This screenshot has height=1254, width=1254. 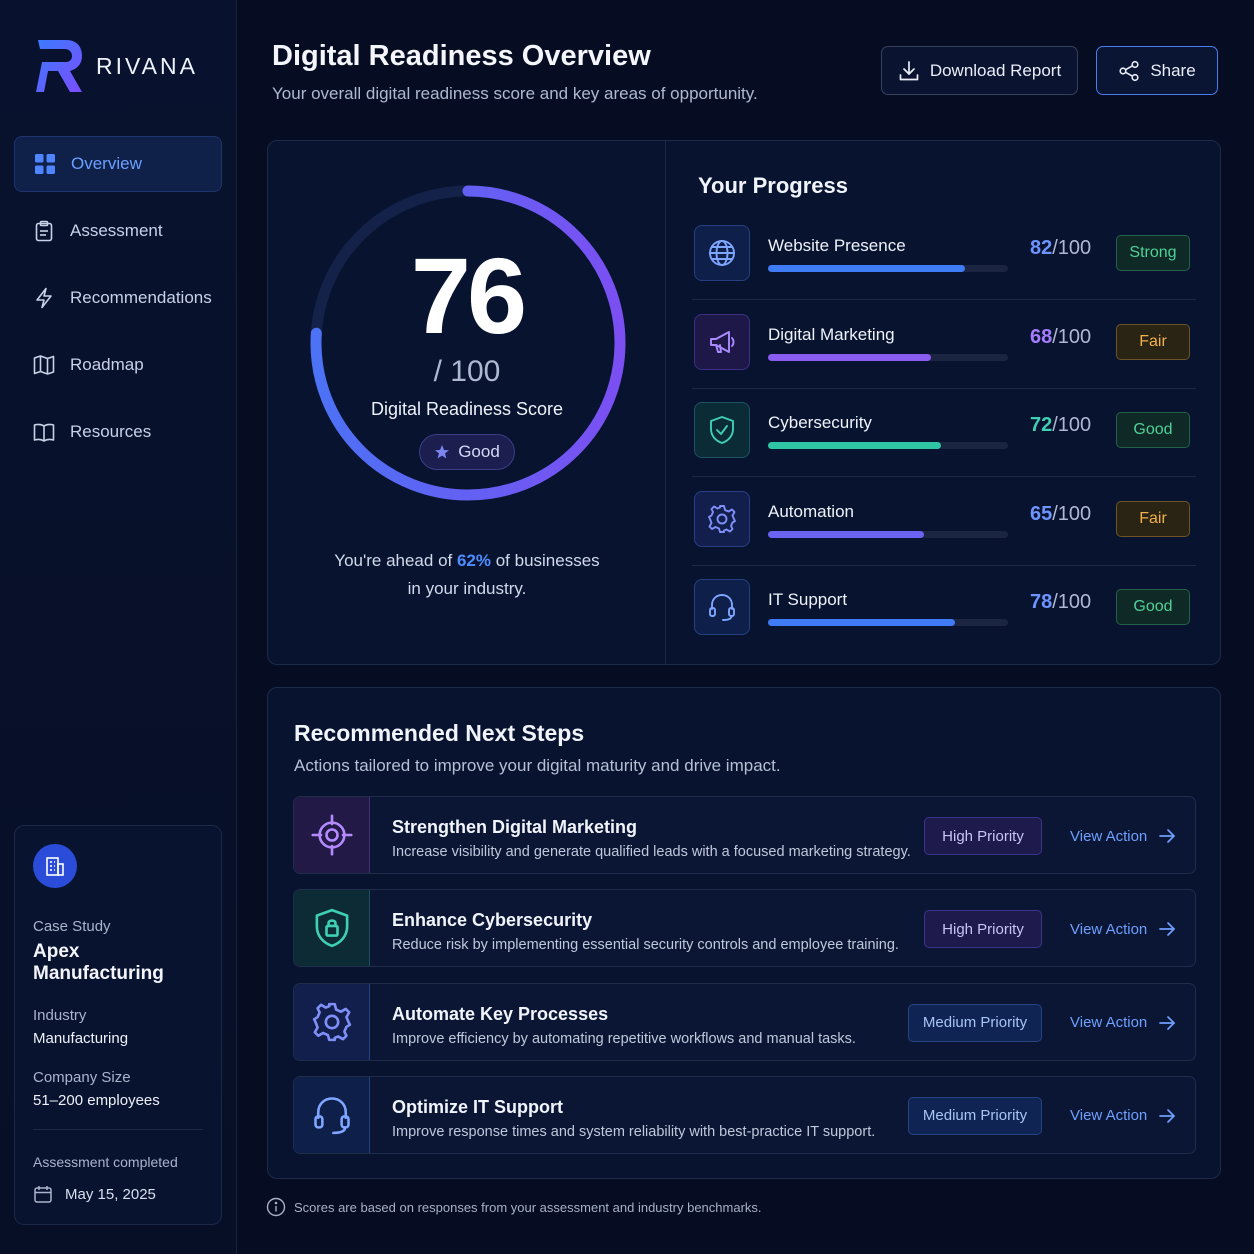 What do you see at coordinates (55, 866) in the screenshot?
I see `building-icon` at bounding box center [55, 866].